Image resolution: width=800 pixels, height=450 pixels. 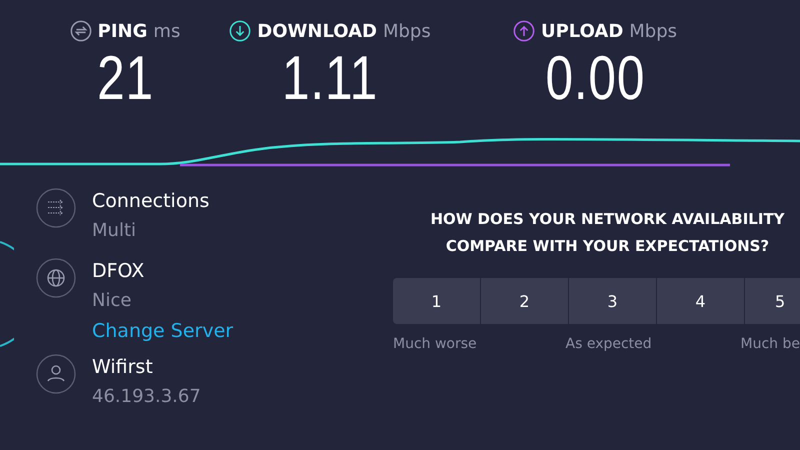 What do you see at coordinates (163, 331) in the screenshot?
I see `change-server-link: Change Server` at bounding box center [163, 331].